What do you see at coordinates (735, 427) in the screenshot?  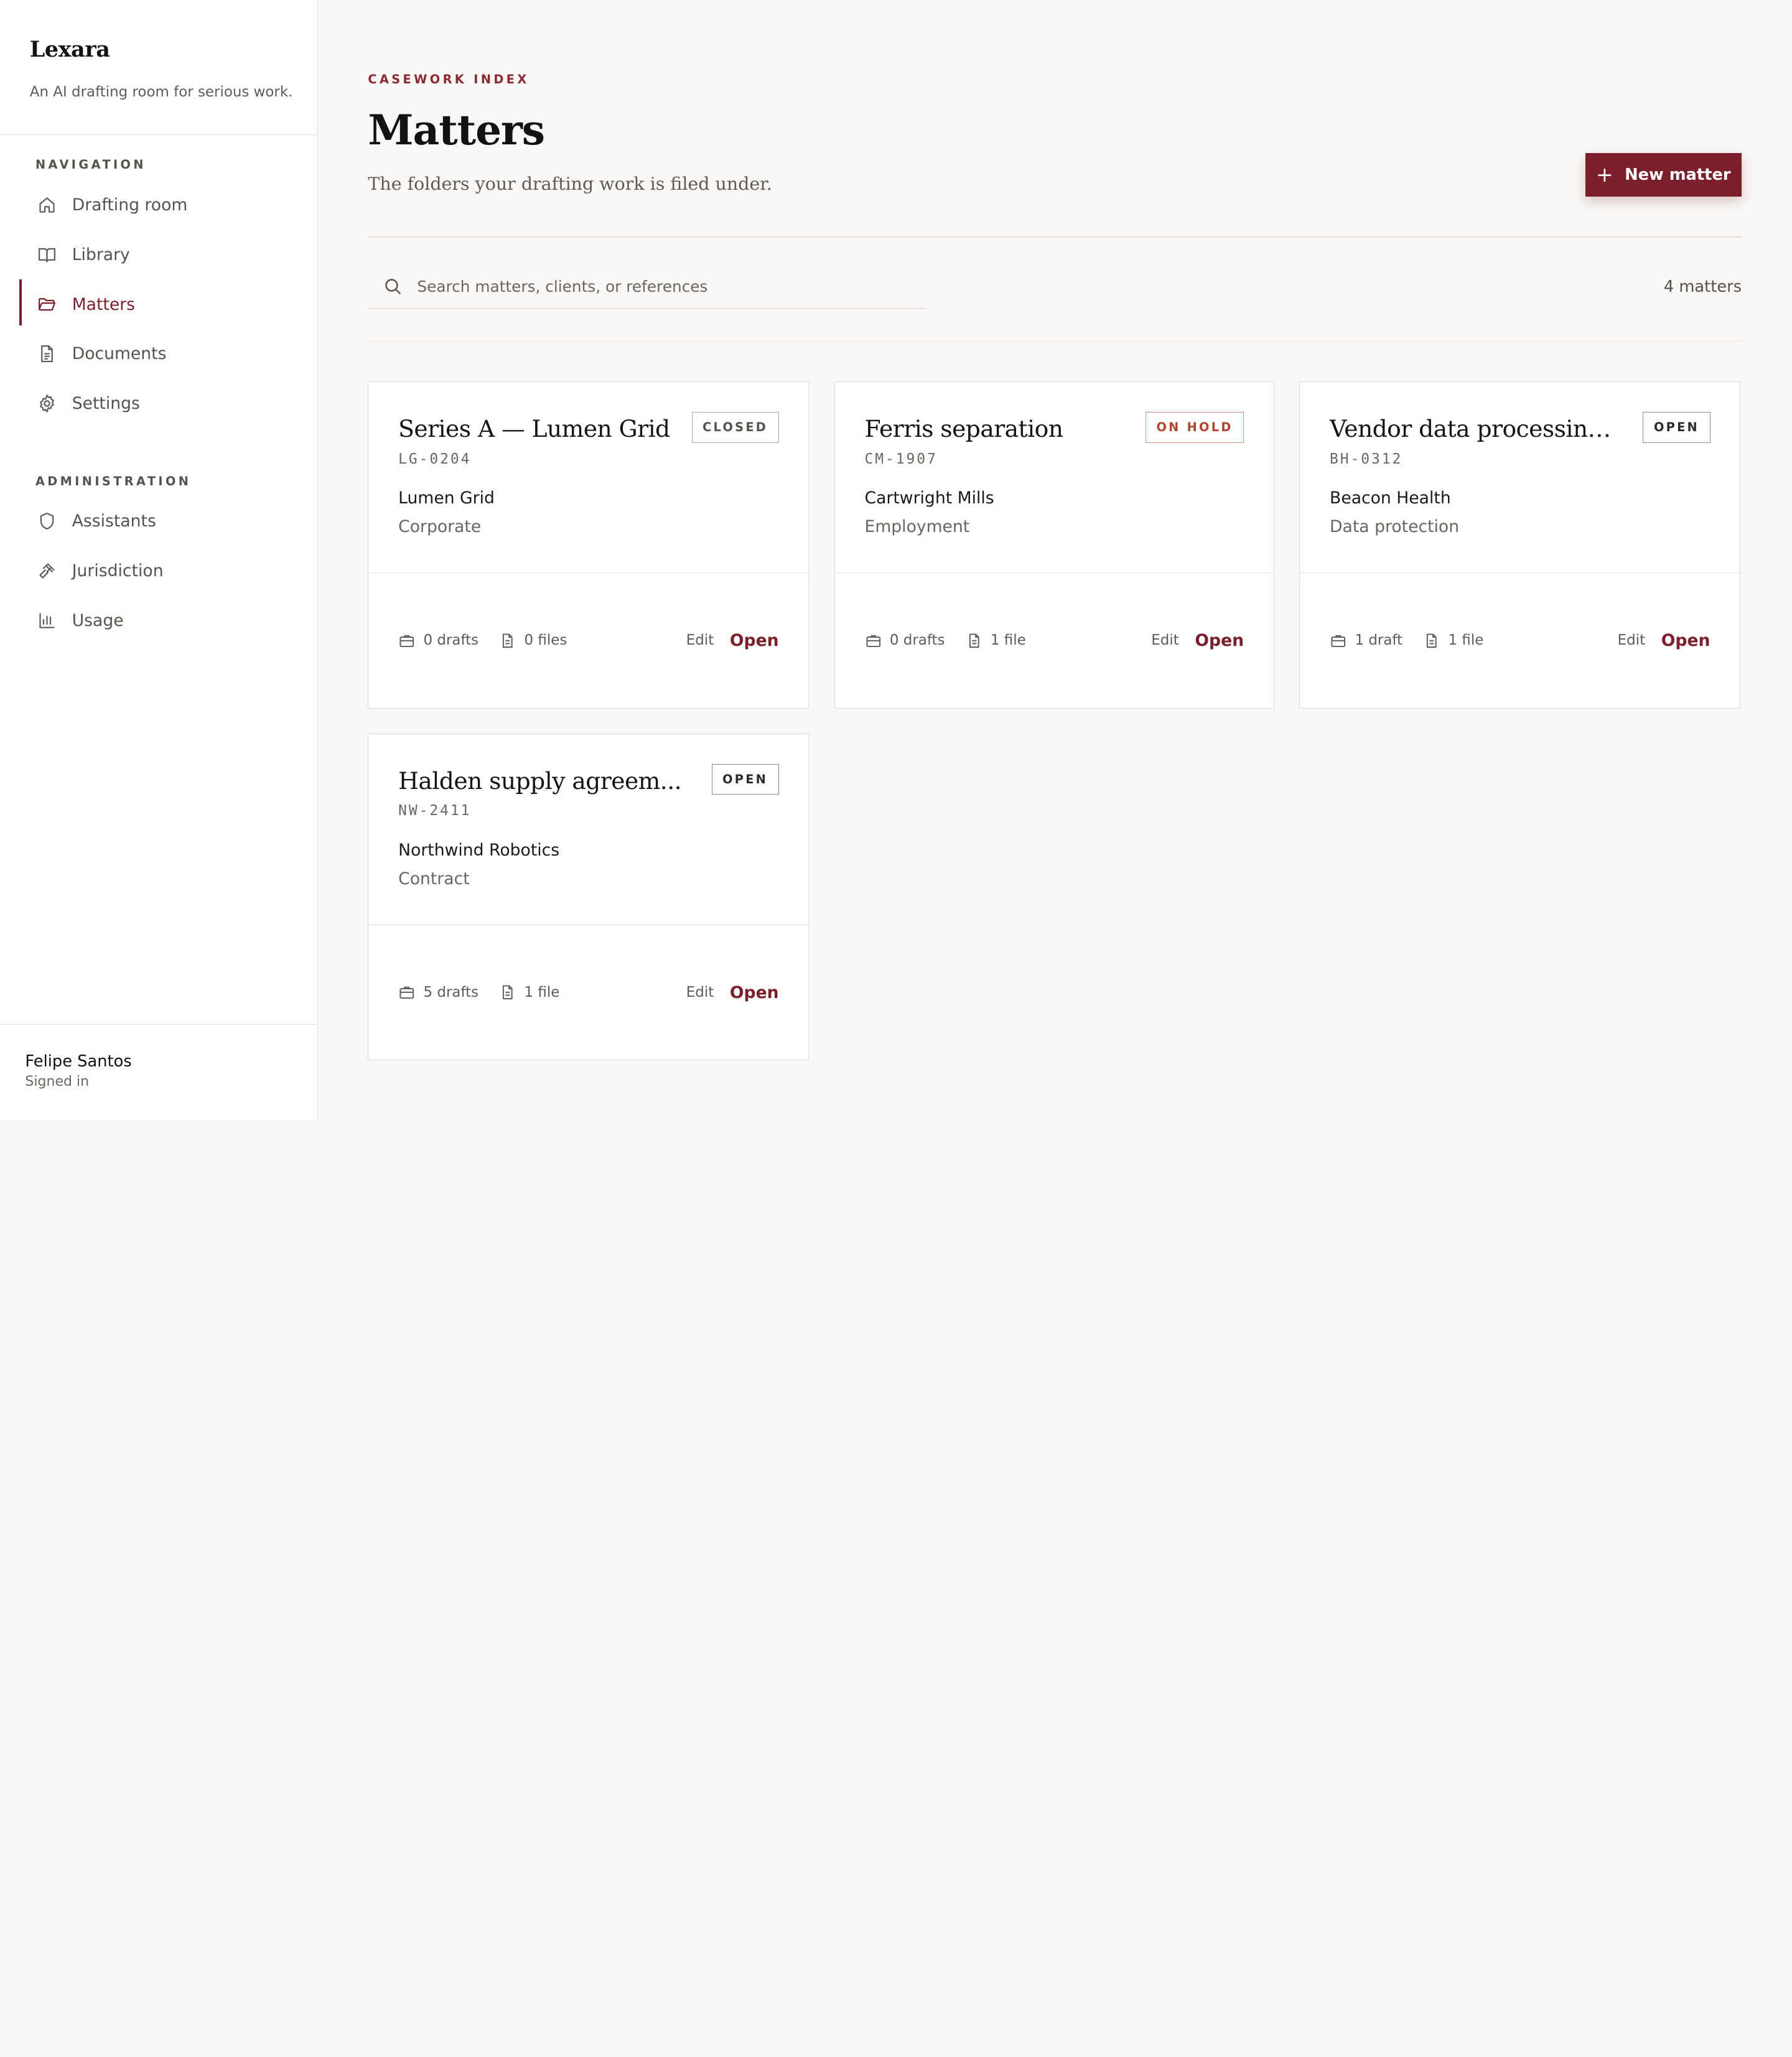 I see `status-badge: CLOSED` at bounding box center [735, 427].